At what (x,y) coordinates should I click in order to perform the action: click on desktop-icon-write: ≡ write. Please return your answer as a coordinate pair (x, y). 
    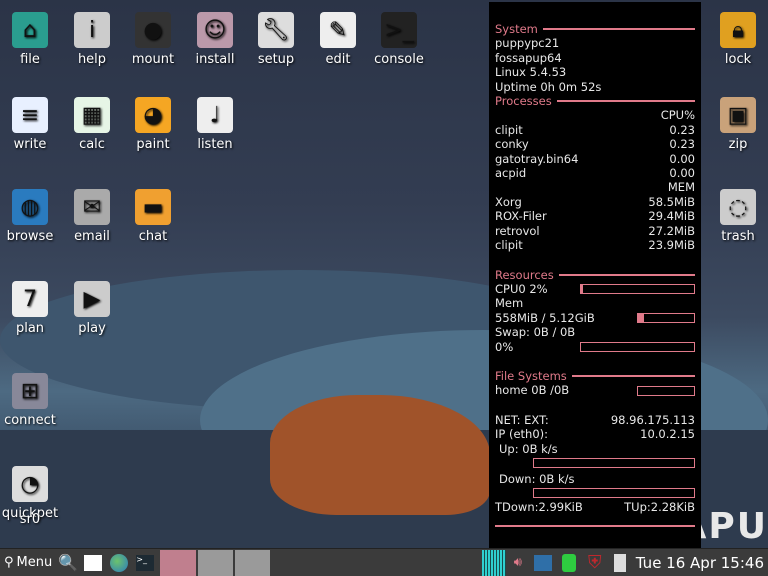
    Looking at the image, I should click on (30, 124).